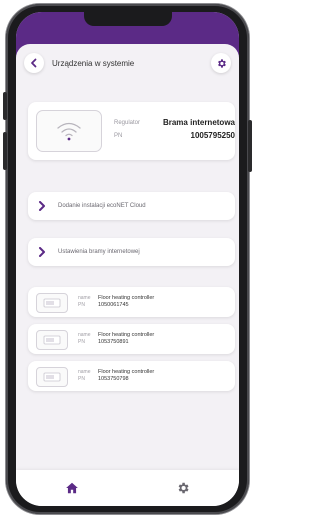 The width and height of the screenshot is (320, 518). I want to click on device-pn: 1050061745, so click(113, 305).